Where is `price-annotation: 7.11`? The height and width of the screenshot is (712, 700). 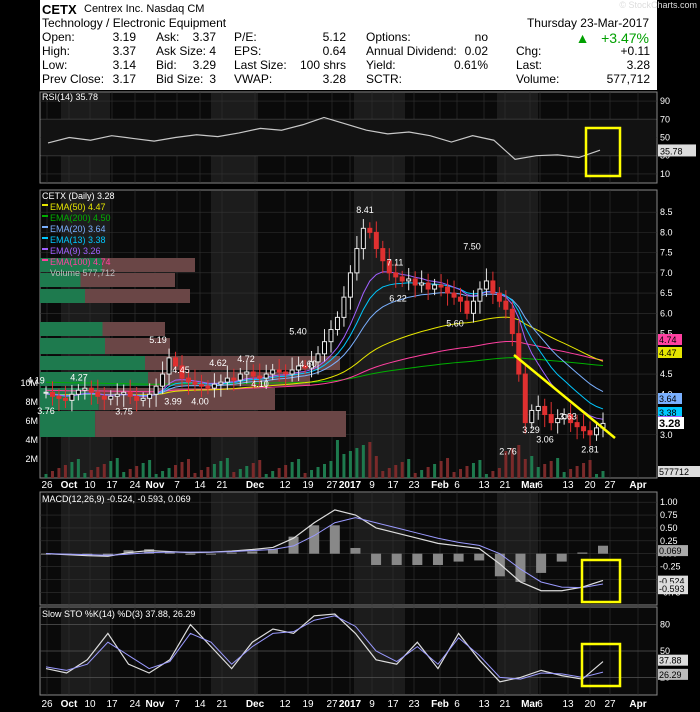
price-annotation: 7.11 is located at coordinates (395, 262).